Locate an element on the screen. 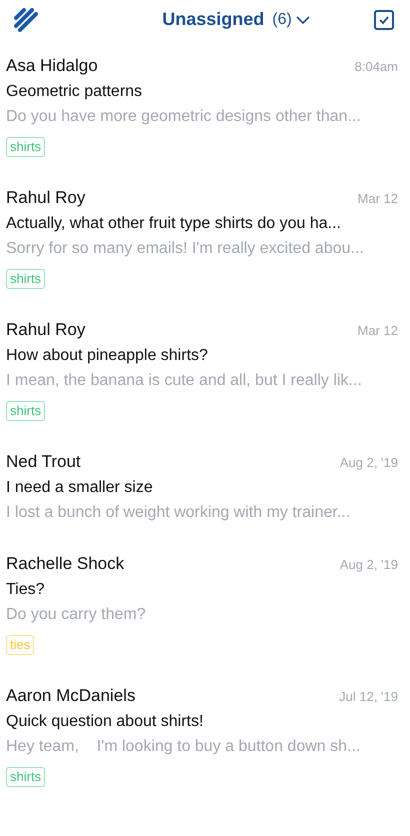 This screenshot has width=410, height=836. logo-icon is located at coordinates (26, 20).